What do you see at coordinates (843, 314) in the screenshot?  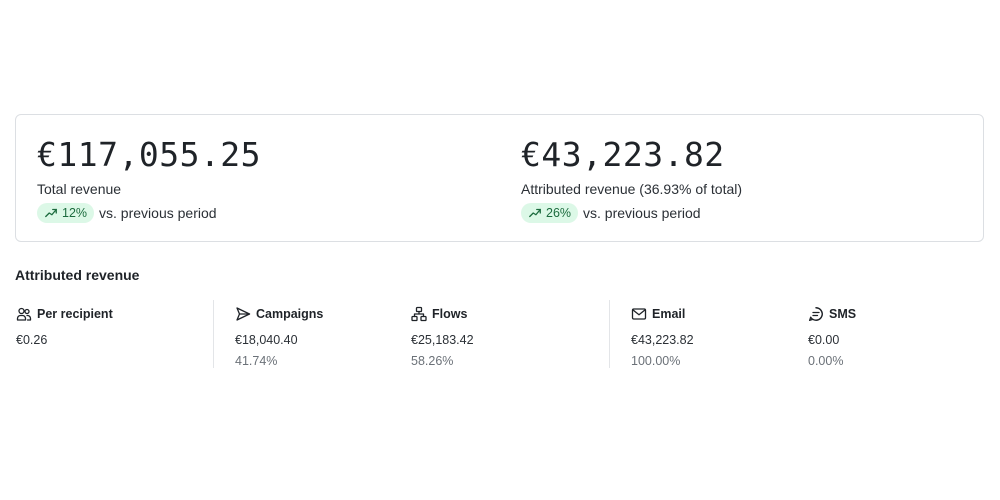 I see `sms-title: SMS` at bounding box center [843, 314].